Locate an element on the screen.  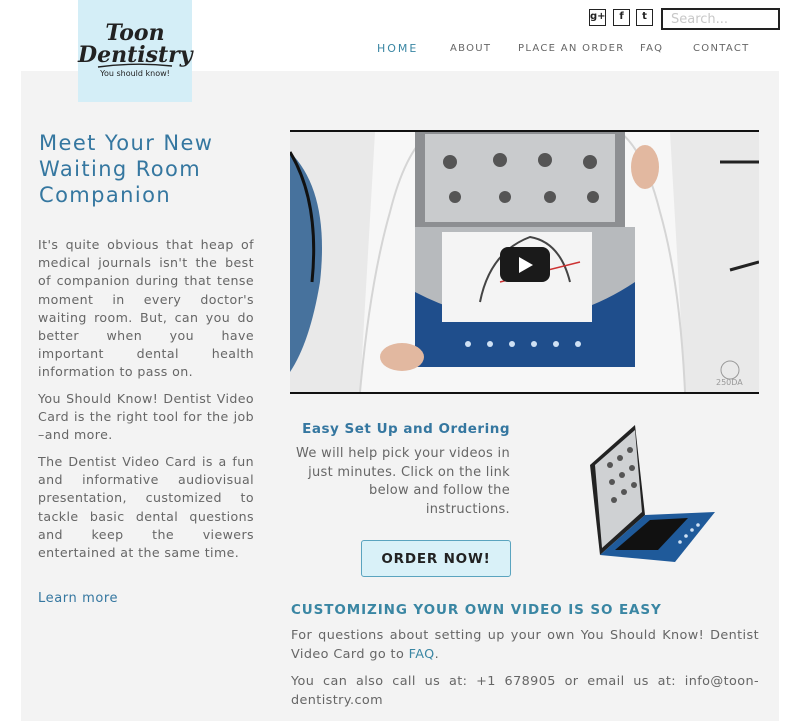
faq-link: FAQ is located at coordinates (422, 654).